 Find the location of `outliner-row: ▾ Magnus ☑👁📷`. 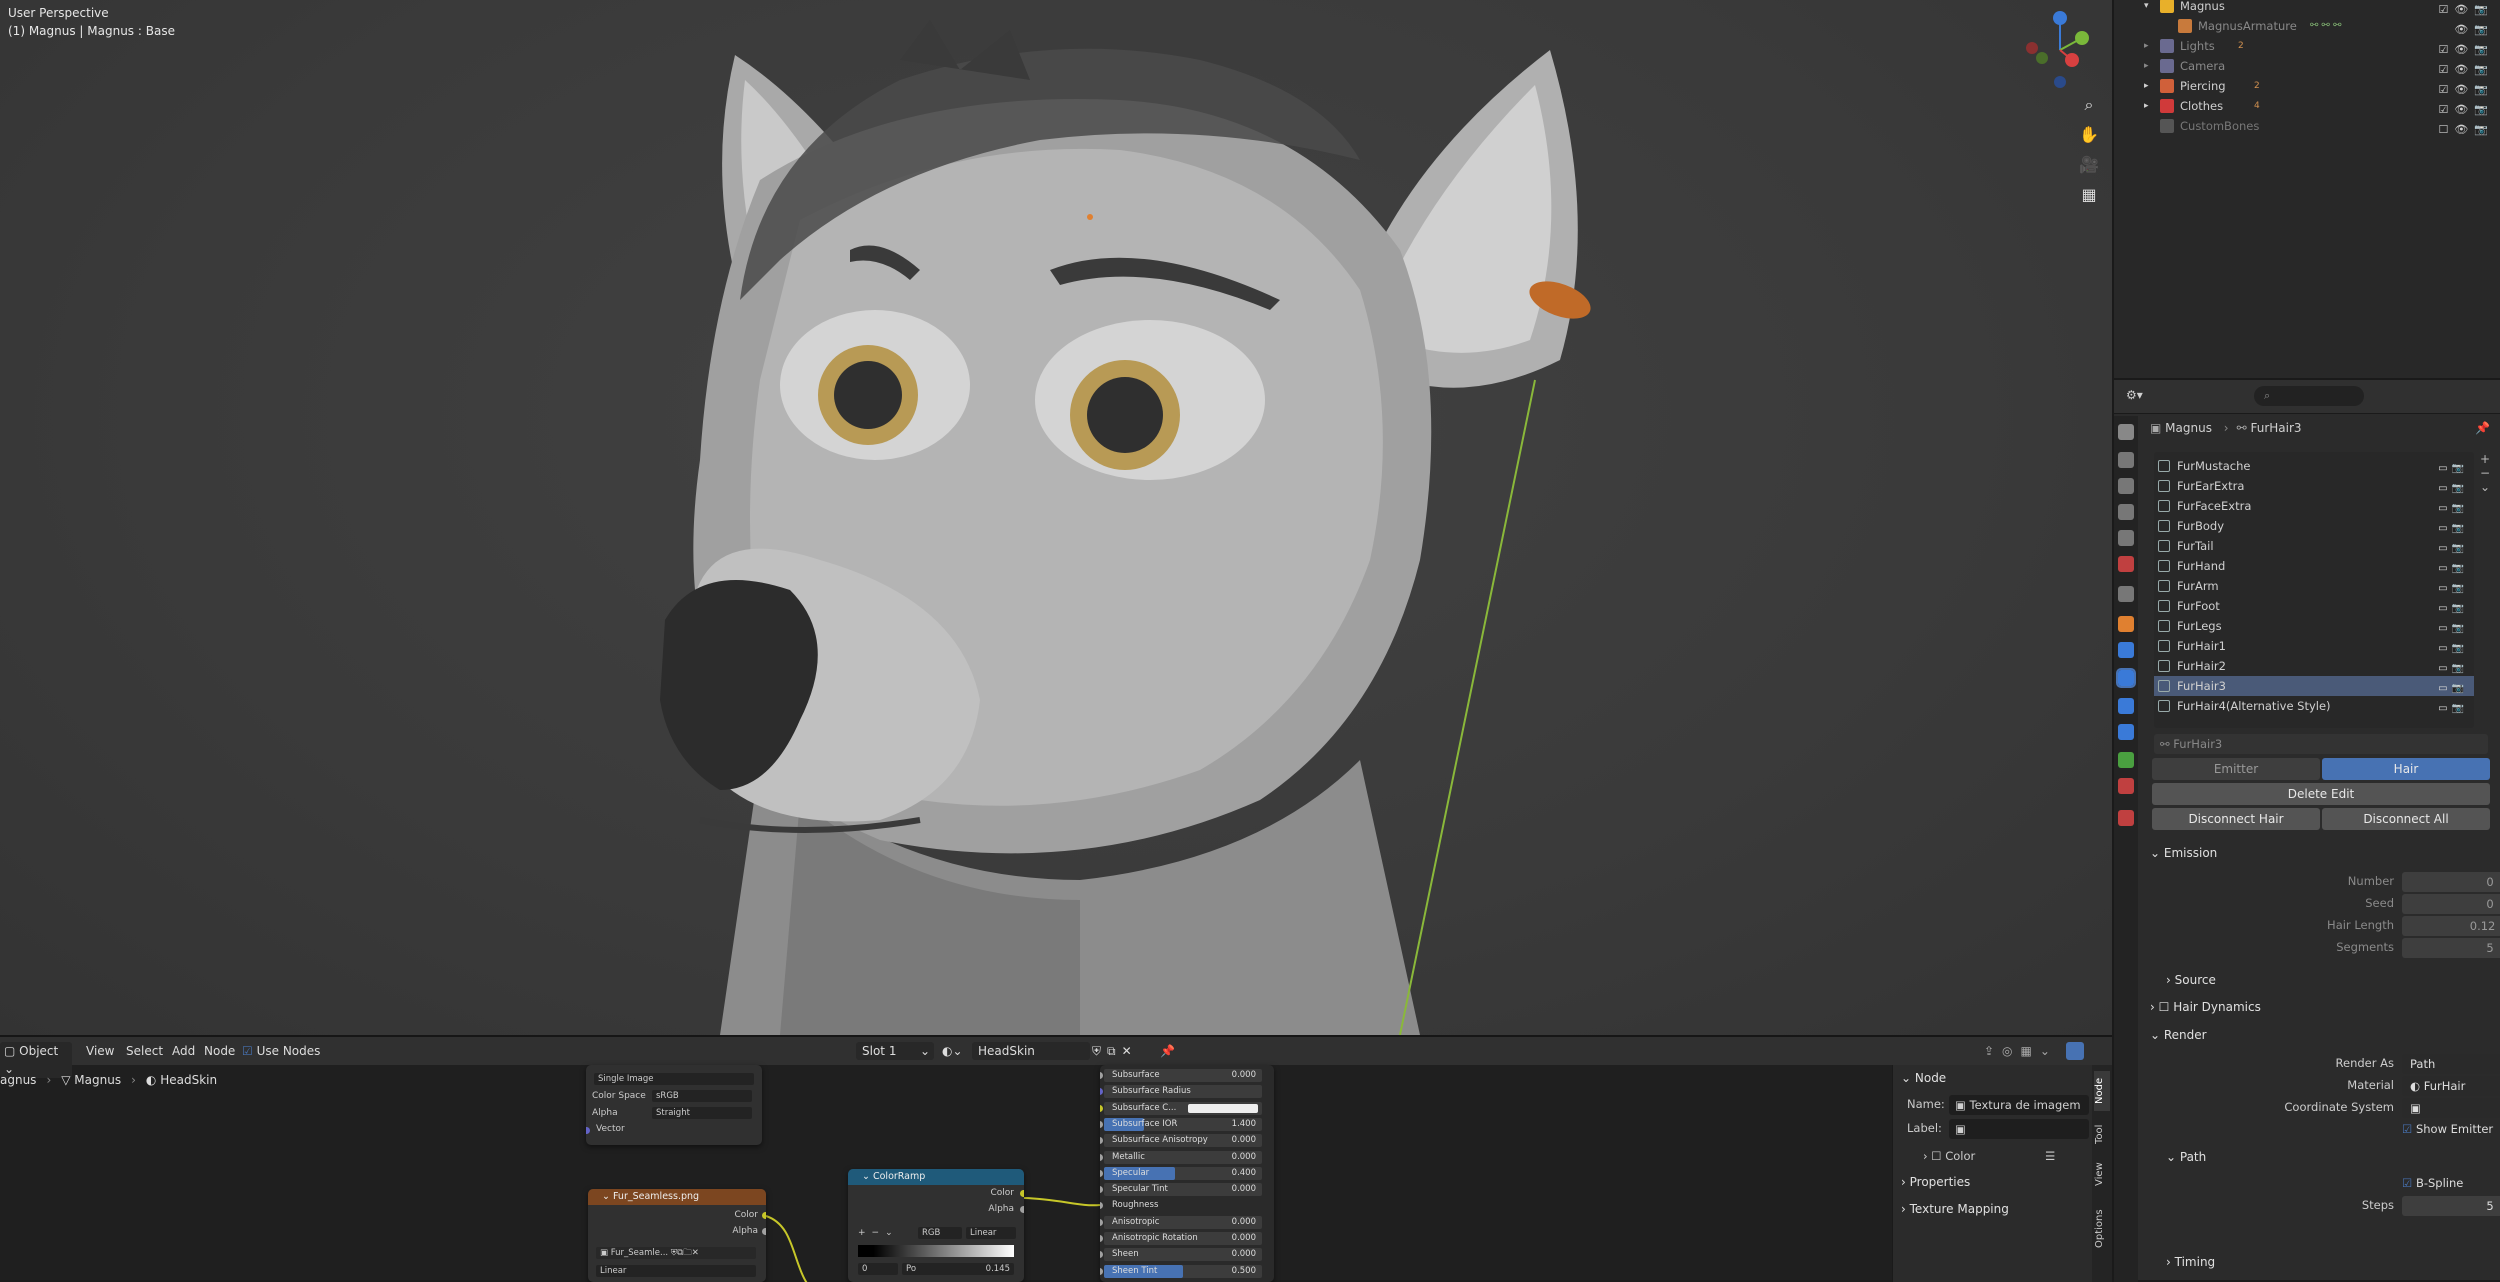

outliner-row: ▾ Magnus ☑👁📷 is located at coordinates (2307, 8).